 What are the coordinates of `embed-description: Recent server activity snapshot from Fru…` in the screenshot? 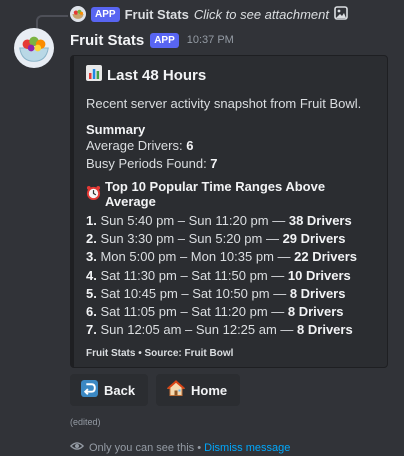 It's located at (224, 103).